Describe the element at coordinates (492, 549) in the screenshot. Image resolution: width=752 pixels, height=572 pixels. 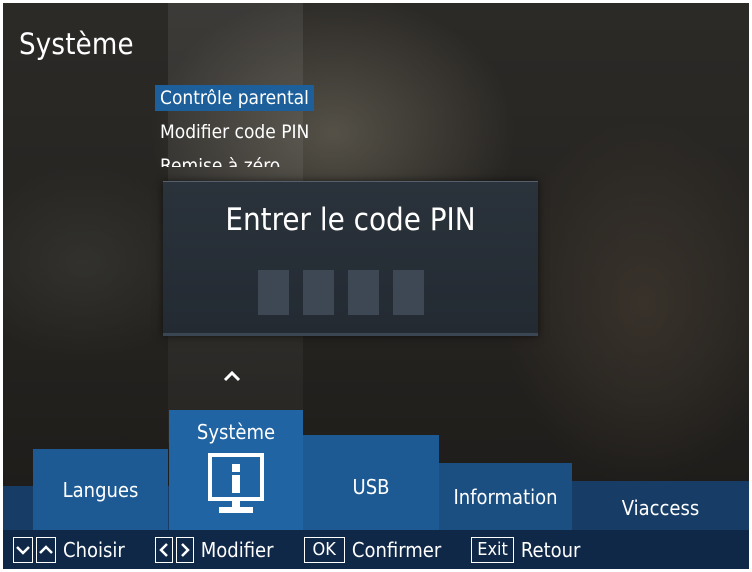
I see `exit-key-icon: Exit` at that location.